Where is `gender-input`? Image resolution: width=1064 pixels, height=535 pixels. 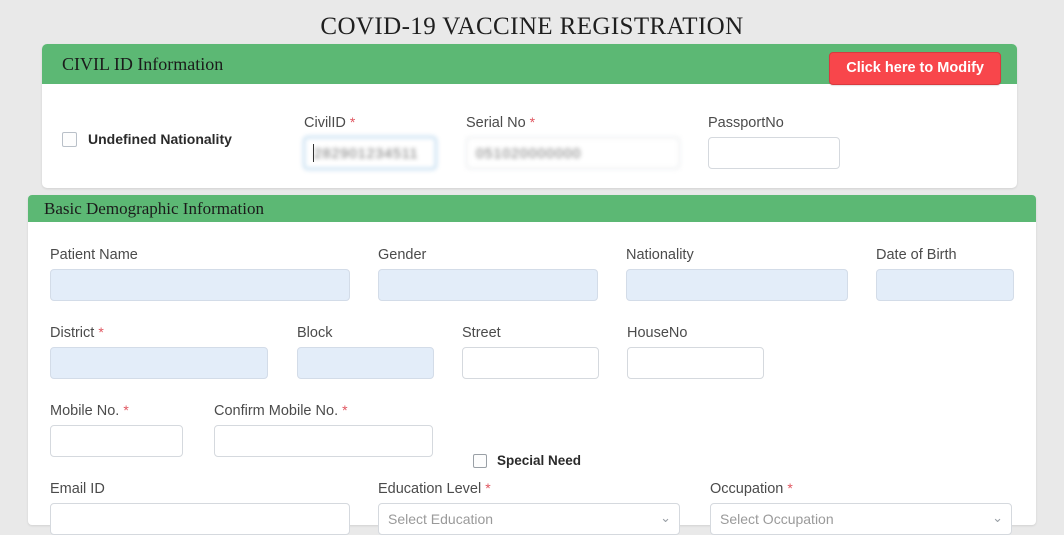 gender-input is located at coordinates (488, 285).